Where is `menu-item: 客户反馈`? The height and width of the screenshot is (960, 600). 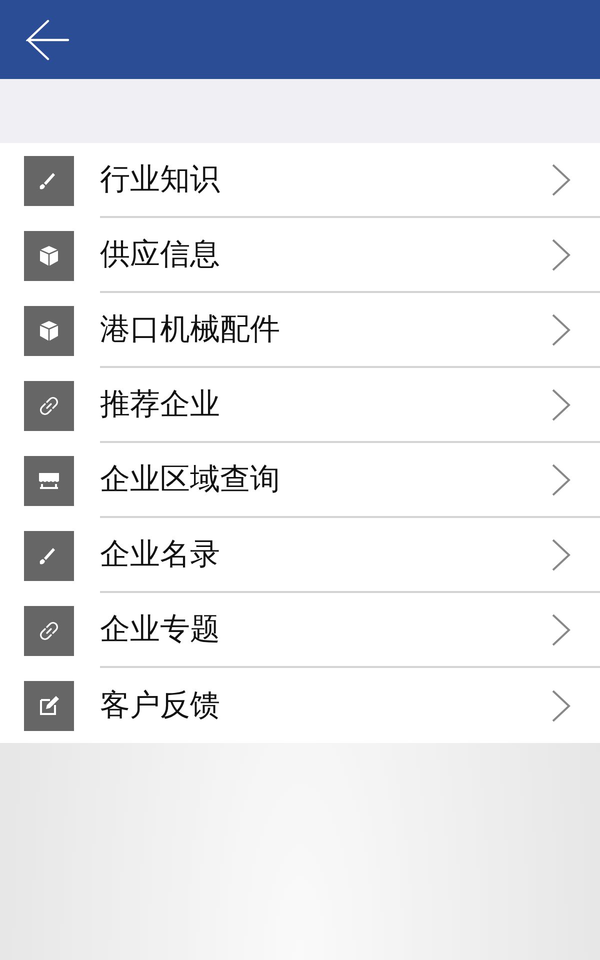
menu-item: 客户反馈 is located at coordinates (350, 705).